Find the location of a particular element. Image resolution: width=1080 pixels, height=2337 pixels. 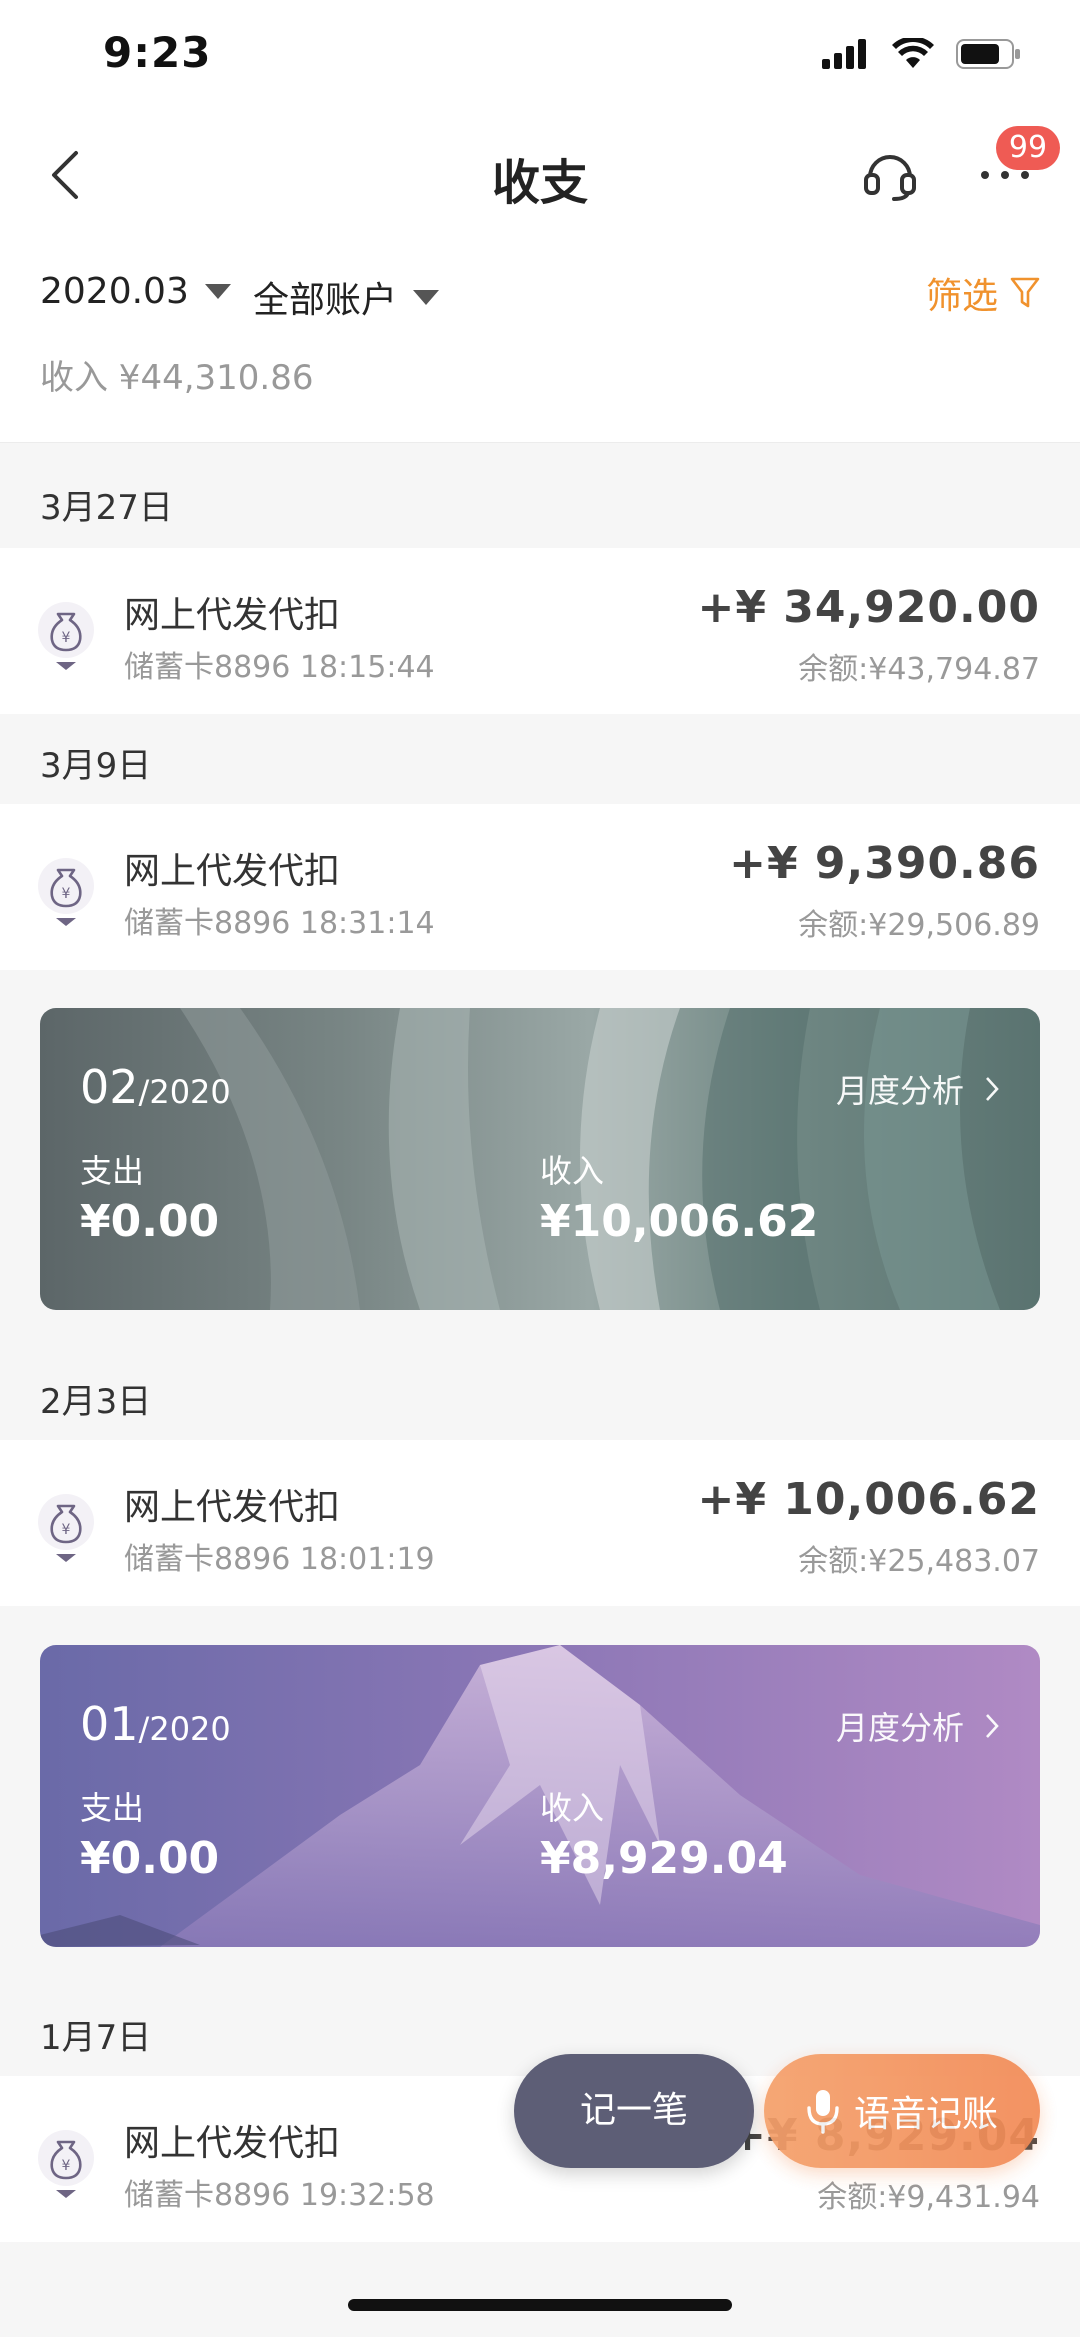

filter-bar: 2020.03 全部账户 筛选 收入 ¥44,310.86 is located at coordinates (540, 339).